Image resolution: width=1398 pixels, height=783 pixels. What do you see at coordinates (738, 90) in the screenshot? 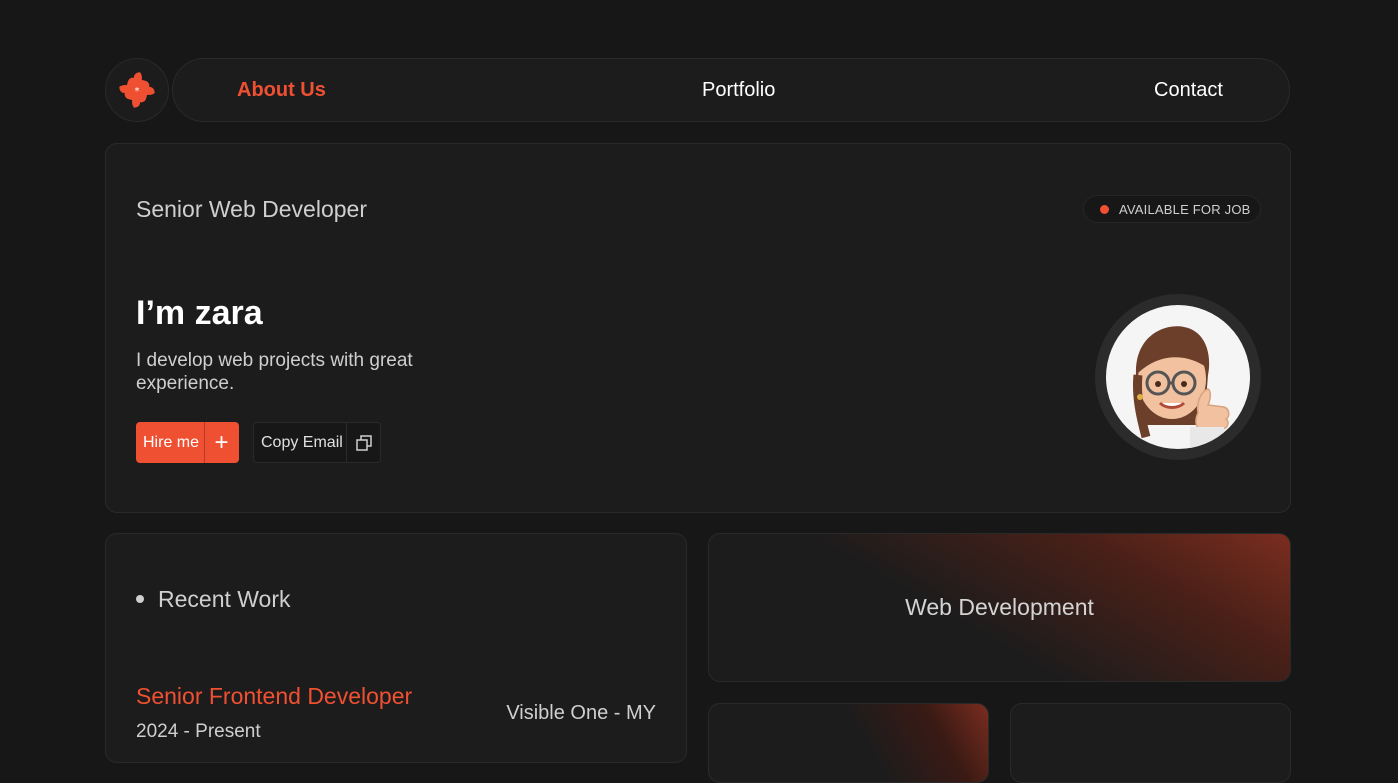
I see `nav-portfolio: Portfolio` at bounding box center [738, 90].